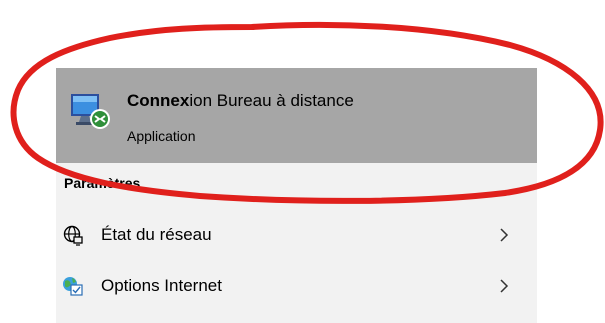 This screenshot has height=323, width=605. Describe the element at coordinates (296, 286) in the screenshot. I see `settings-item-internet-options: Options Internet` at that location.